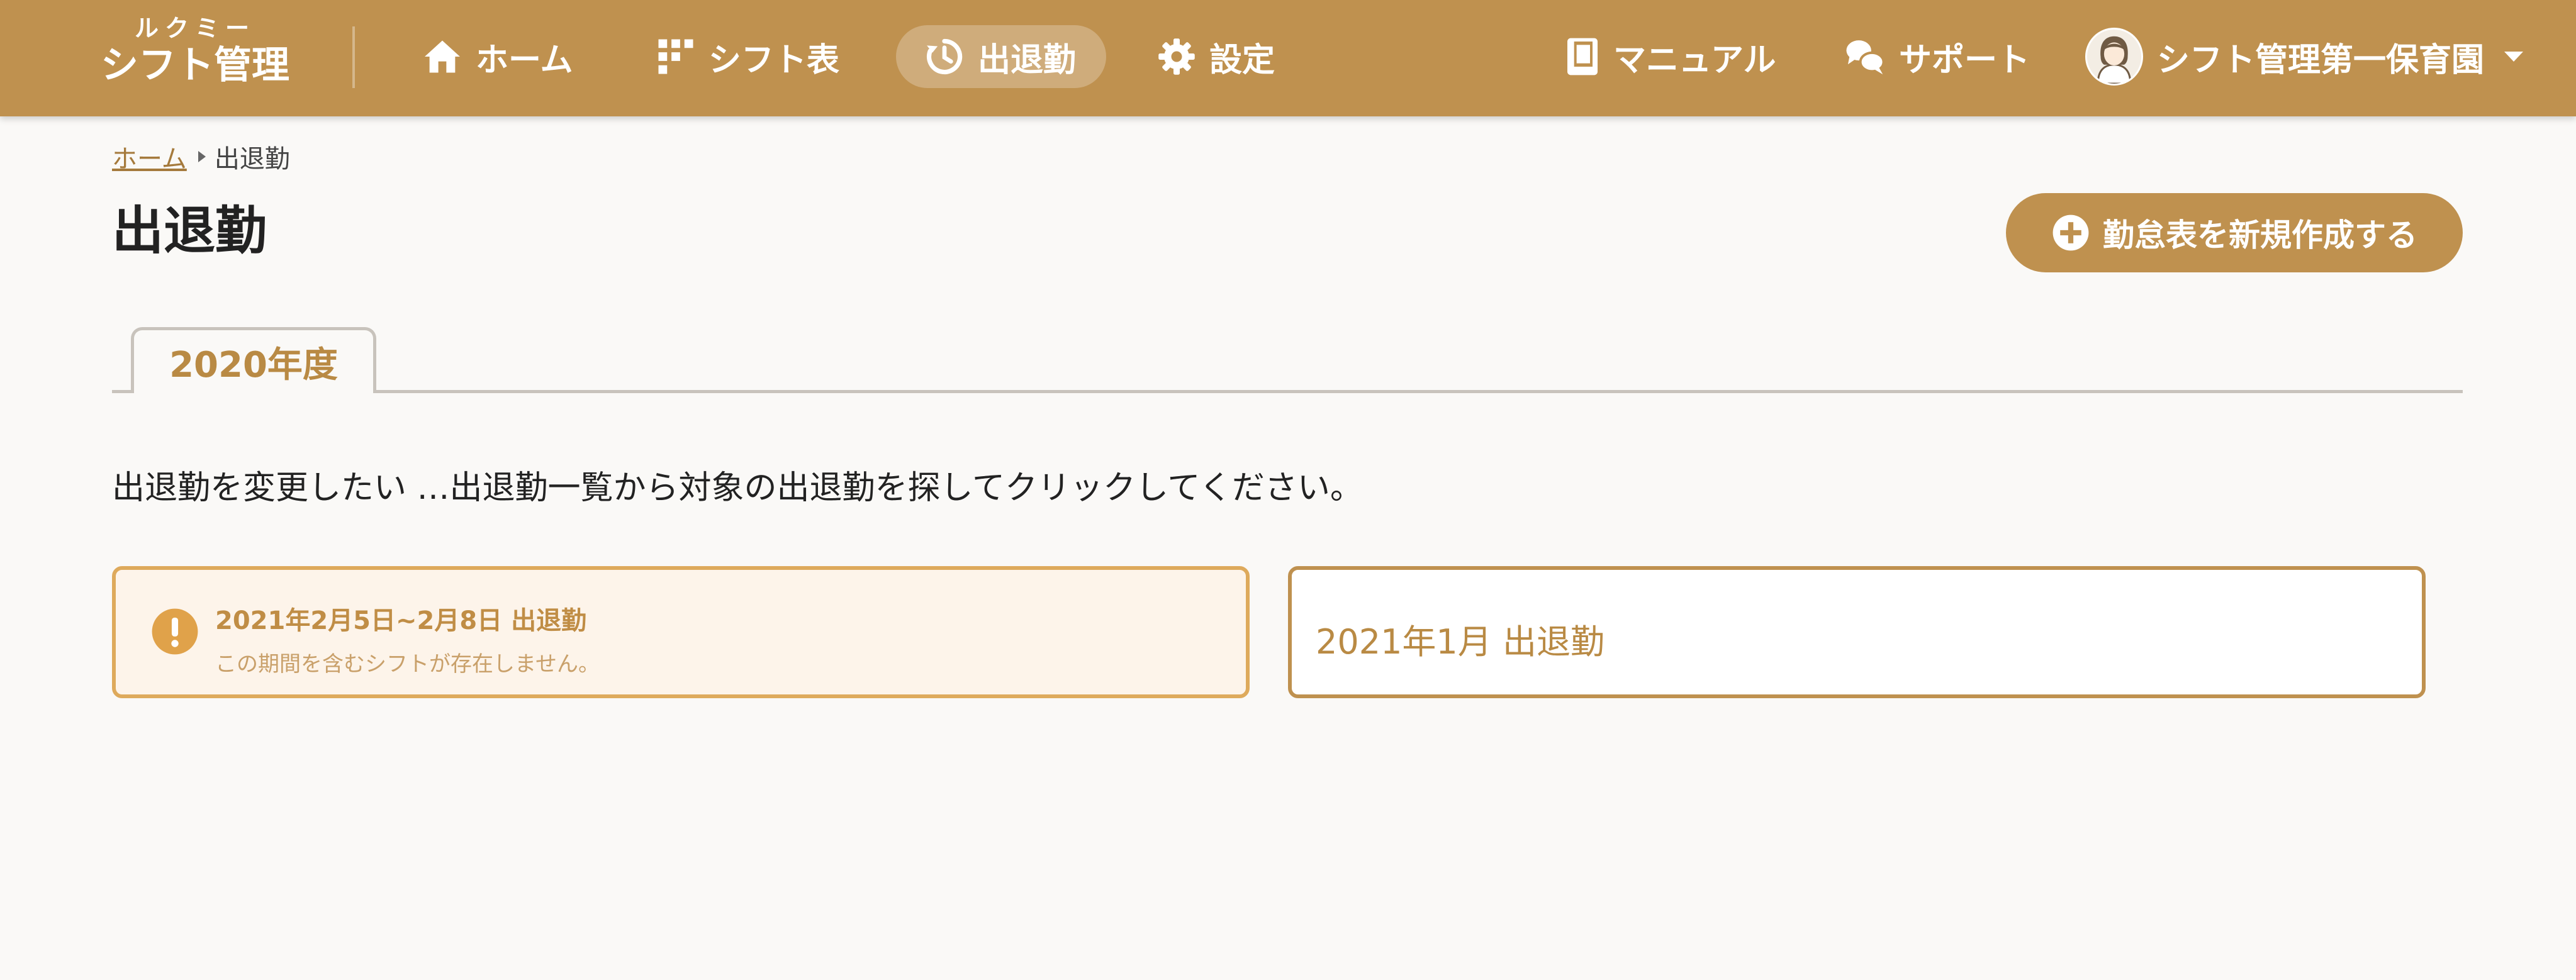 The height and width of the screenshot is (980, 2576). Describe the element at coordinates (175, 631) in the screenshot. I see `exclamation-icon` at that location.